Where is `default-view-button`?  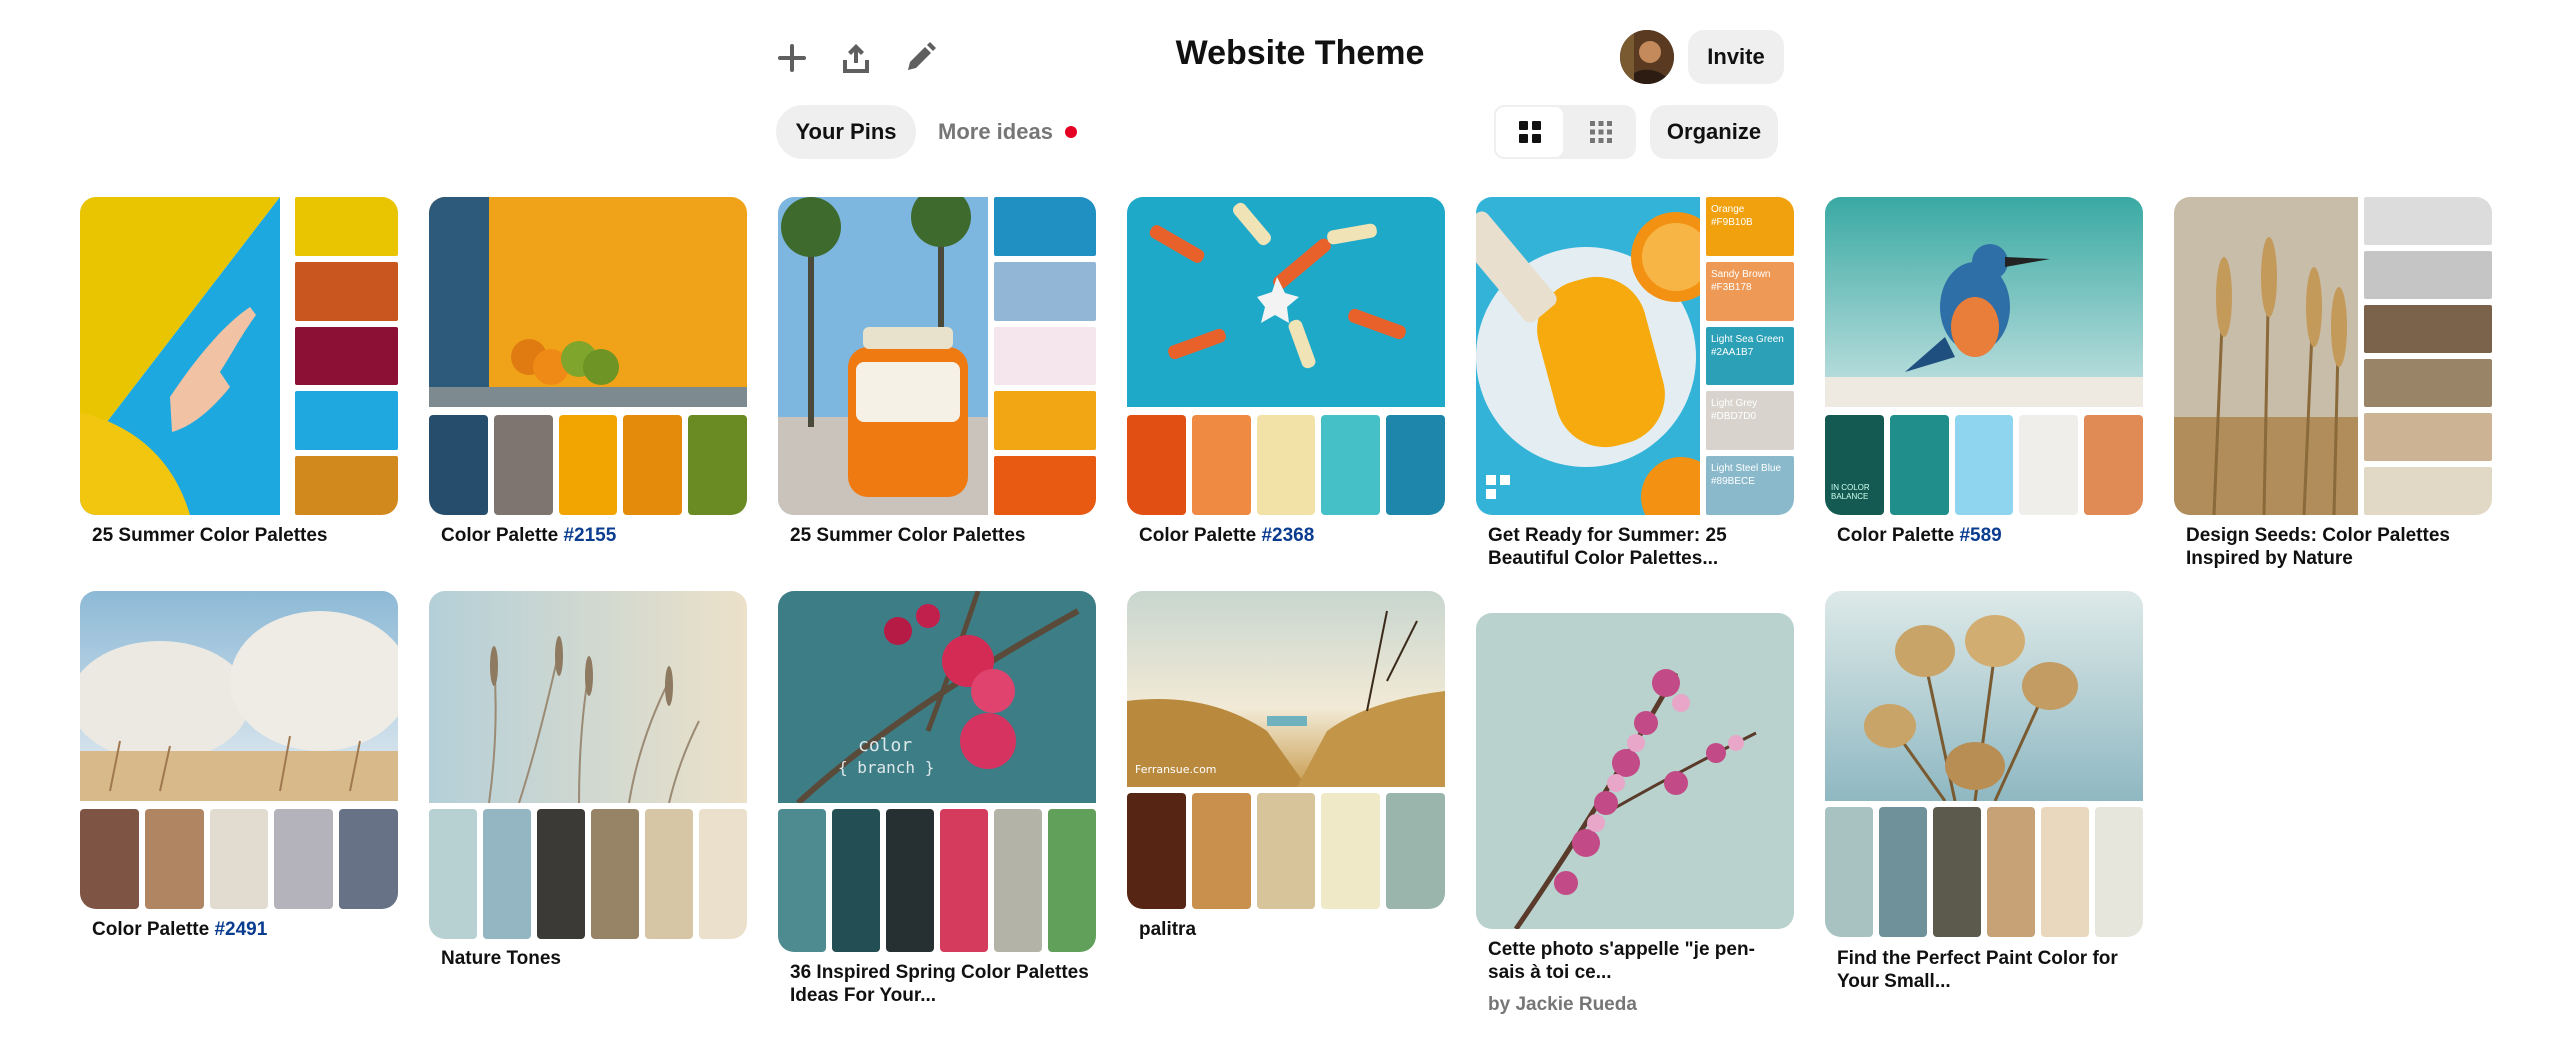
default-view-button is located at coordinates (1529, 132).